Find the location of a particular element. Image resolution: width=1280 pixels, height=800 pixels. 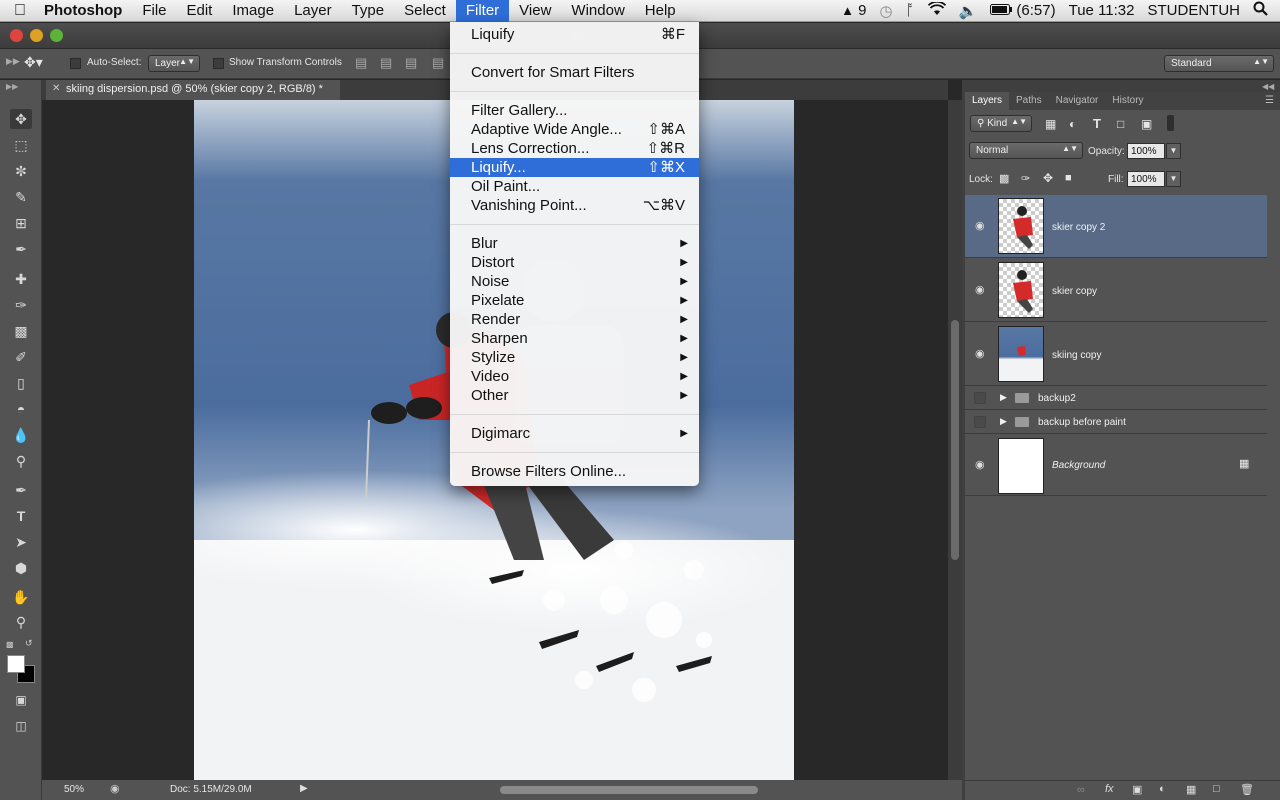

link-layers-icon: ∞ is located at coordinates (1081, 790).